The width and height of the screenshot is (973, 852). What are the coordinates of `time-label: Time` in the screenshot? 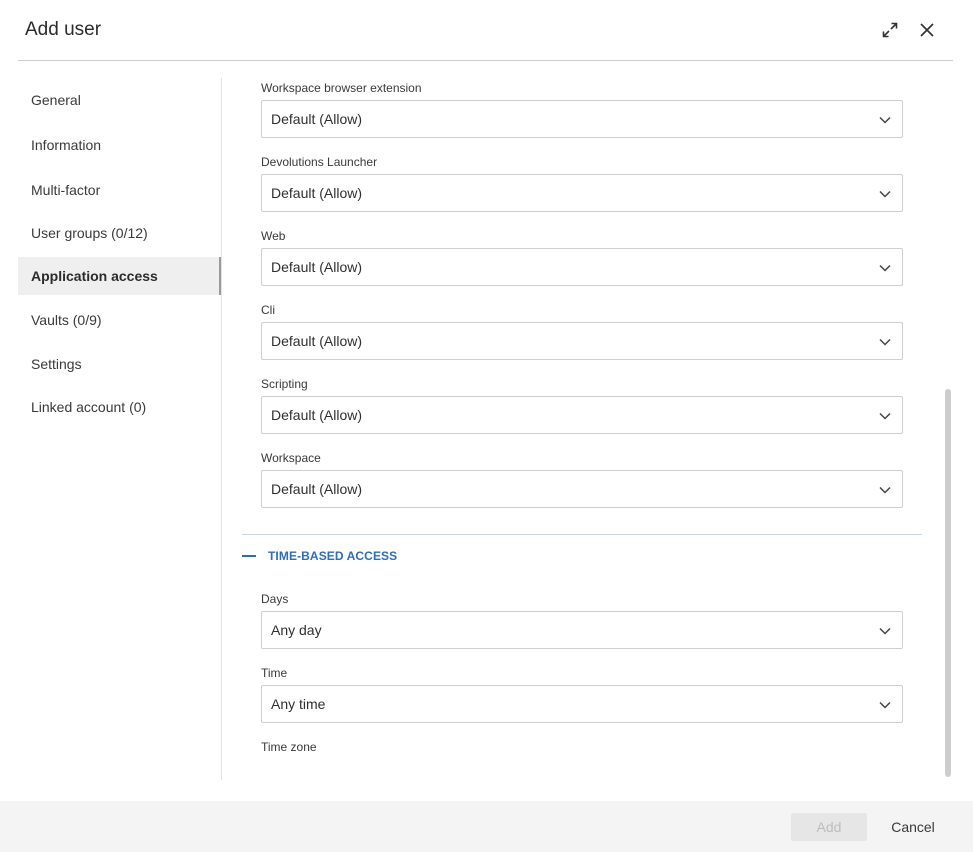 It's located at (274, 673).